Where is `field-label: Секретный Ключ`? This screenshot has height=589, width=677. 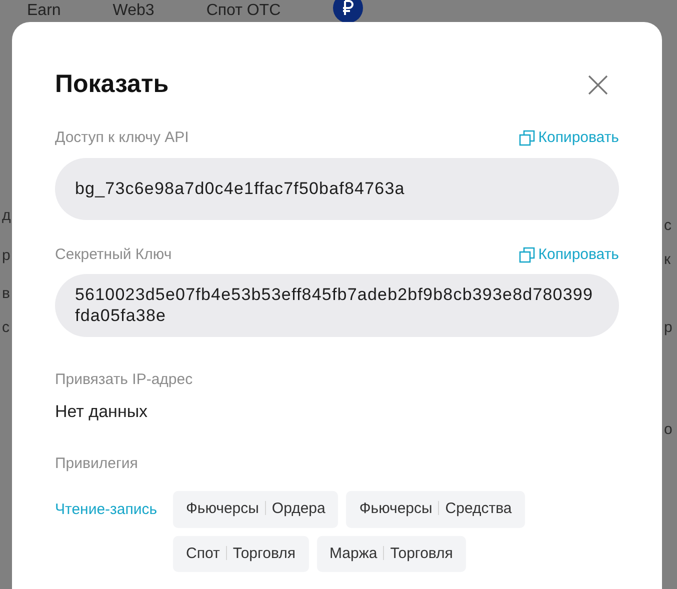
field-label: Секретный Ключ is located at coordinates (113, 254).